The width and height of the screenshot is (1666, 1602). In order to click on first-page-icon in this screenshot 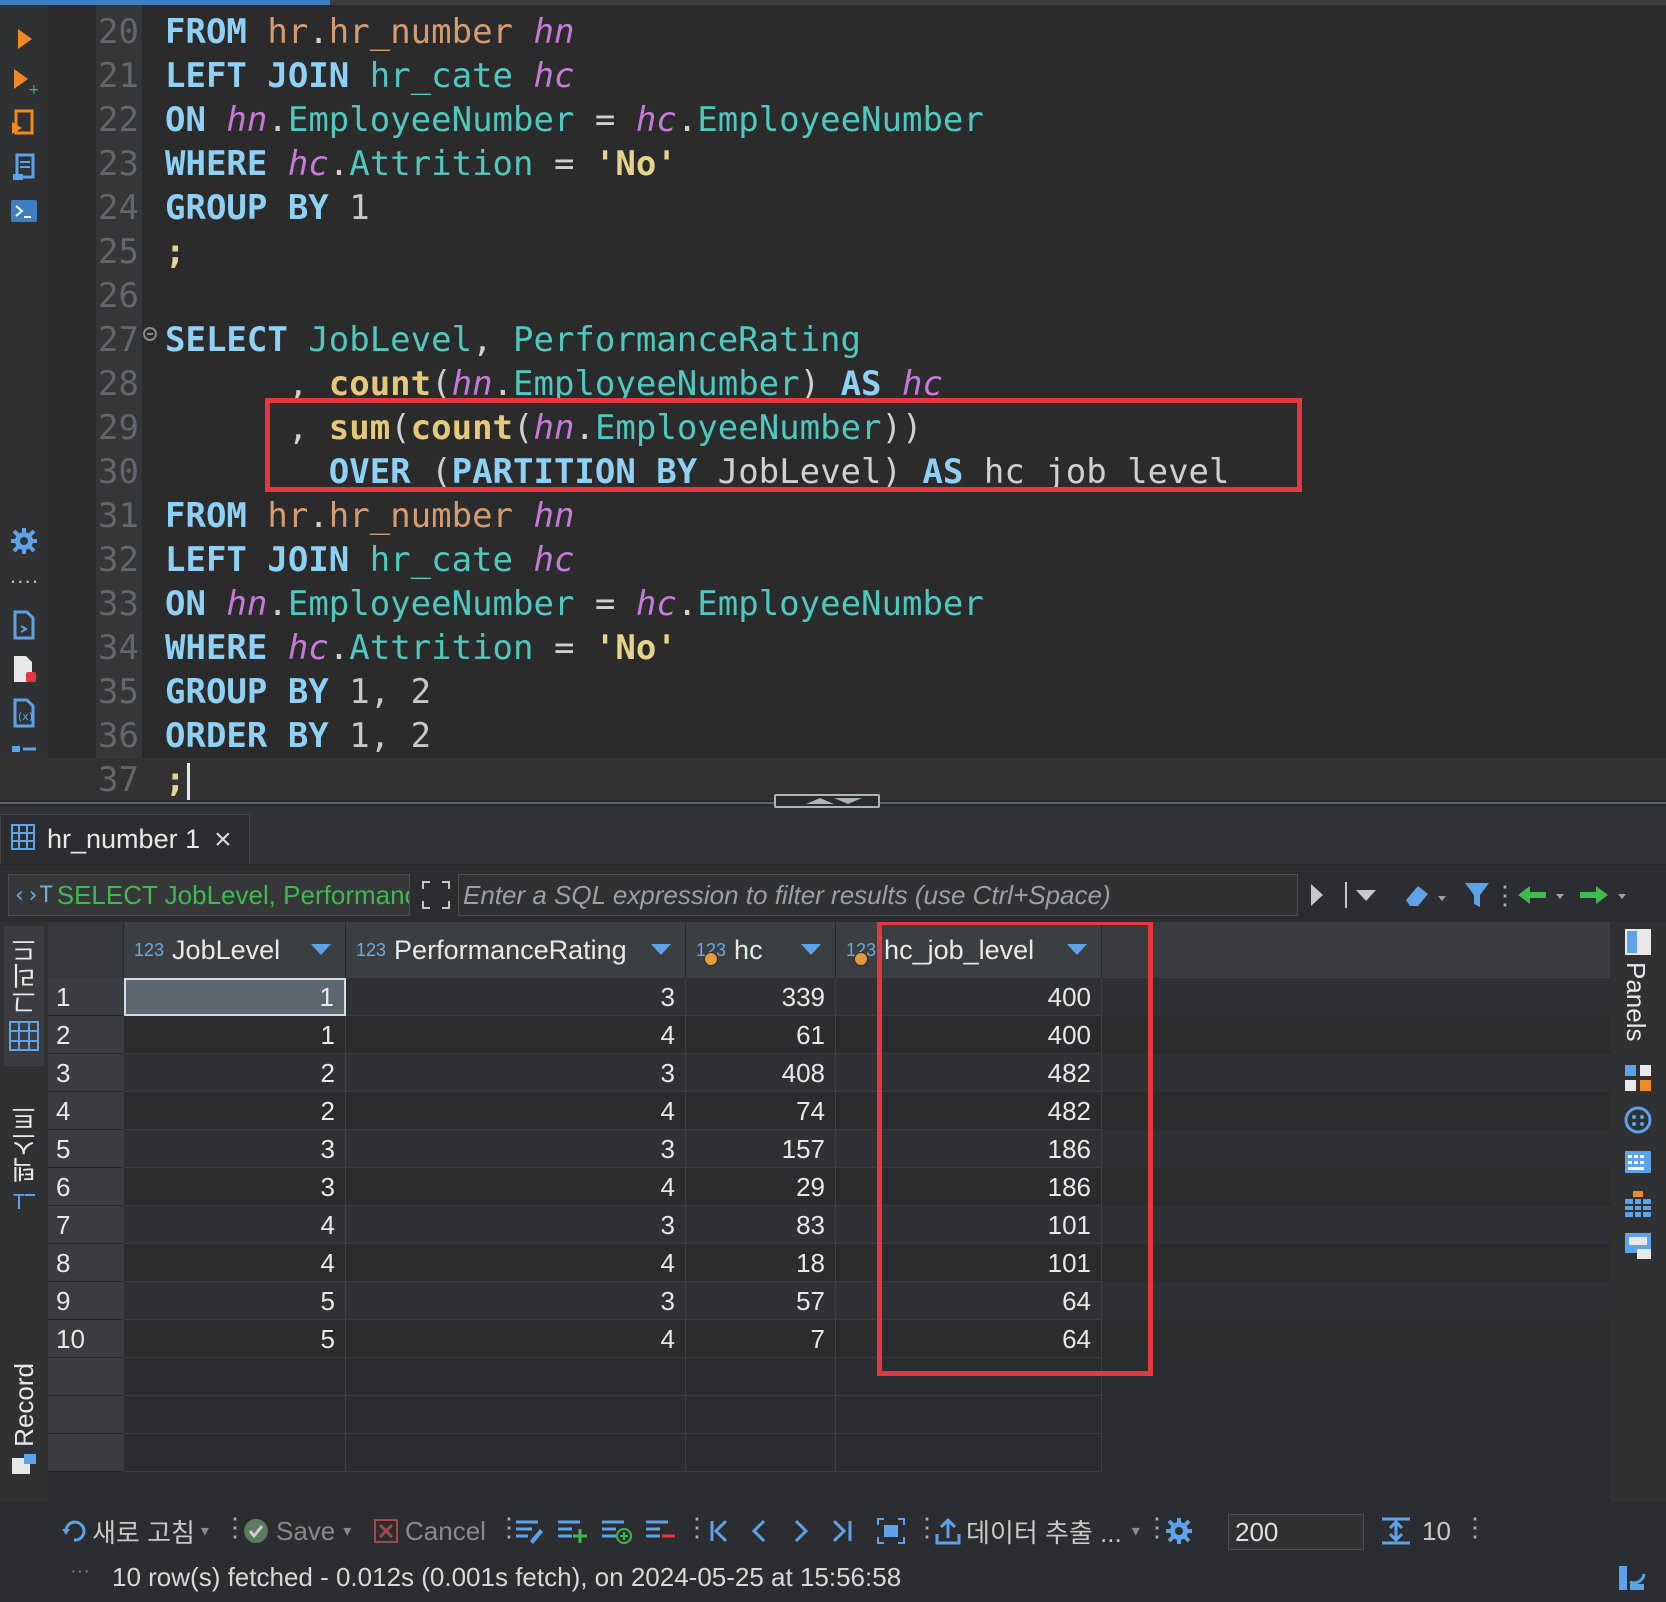, I will do `click(721, 1531)`.